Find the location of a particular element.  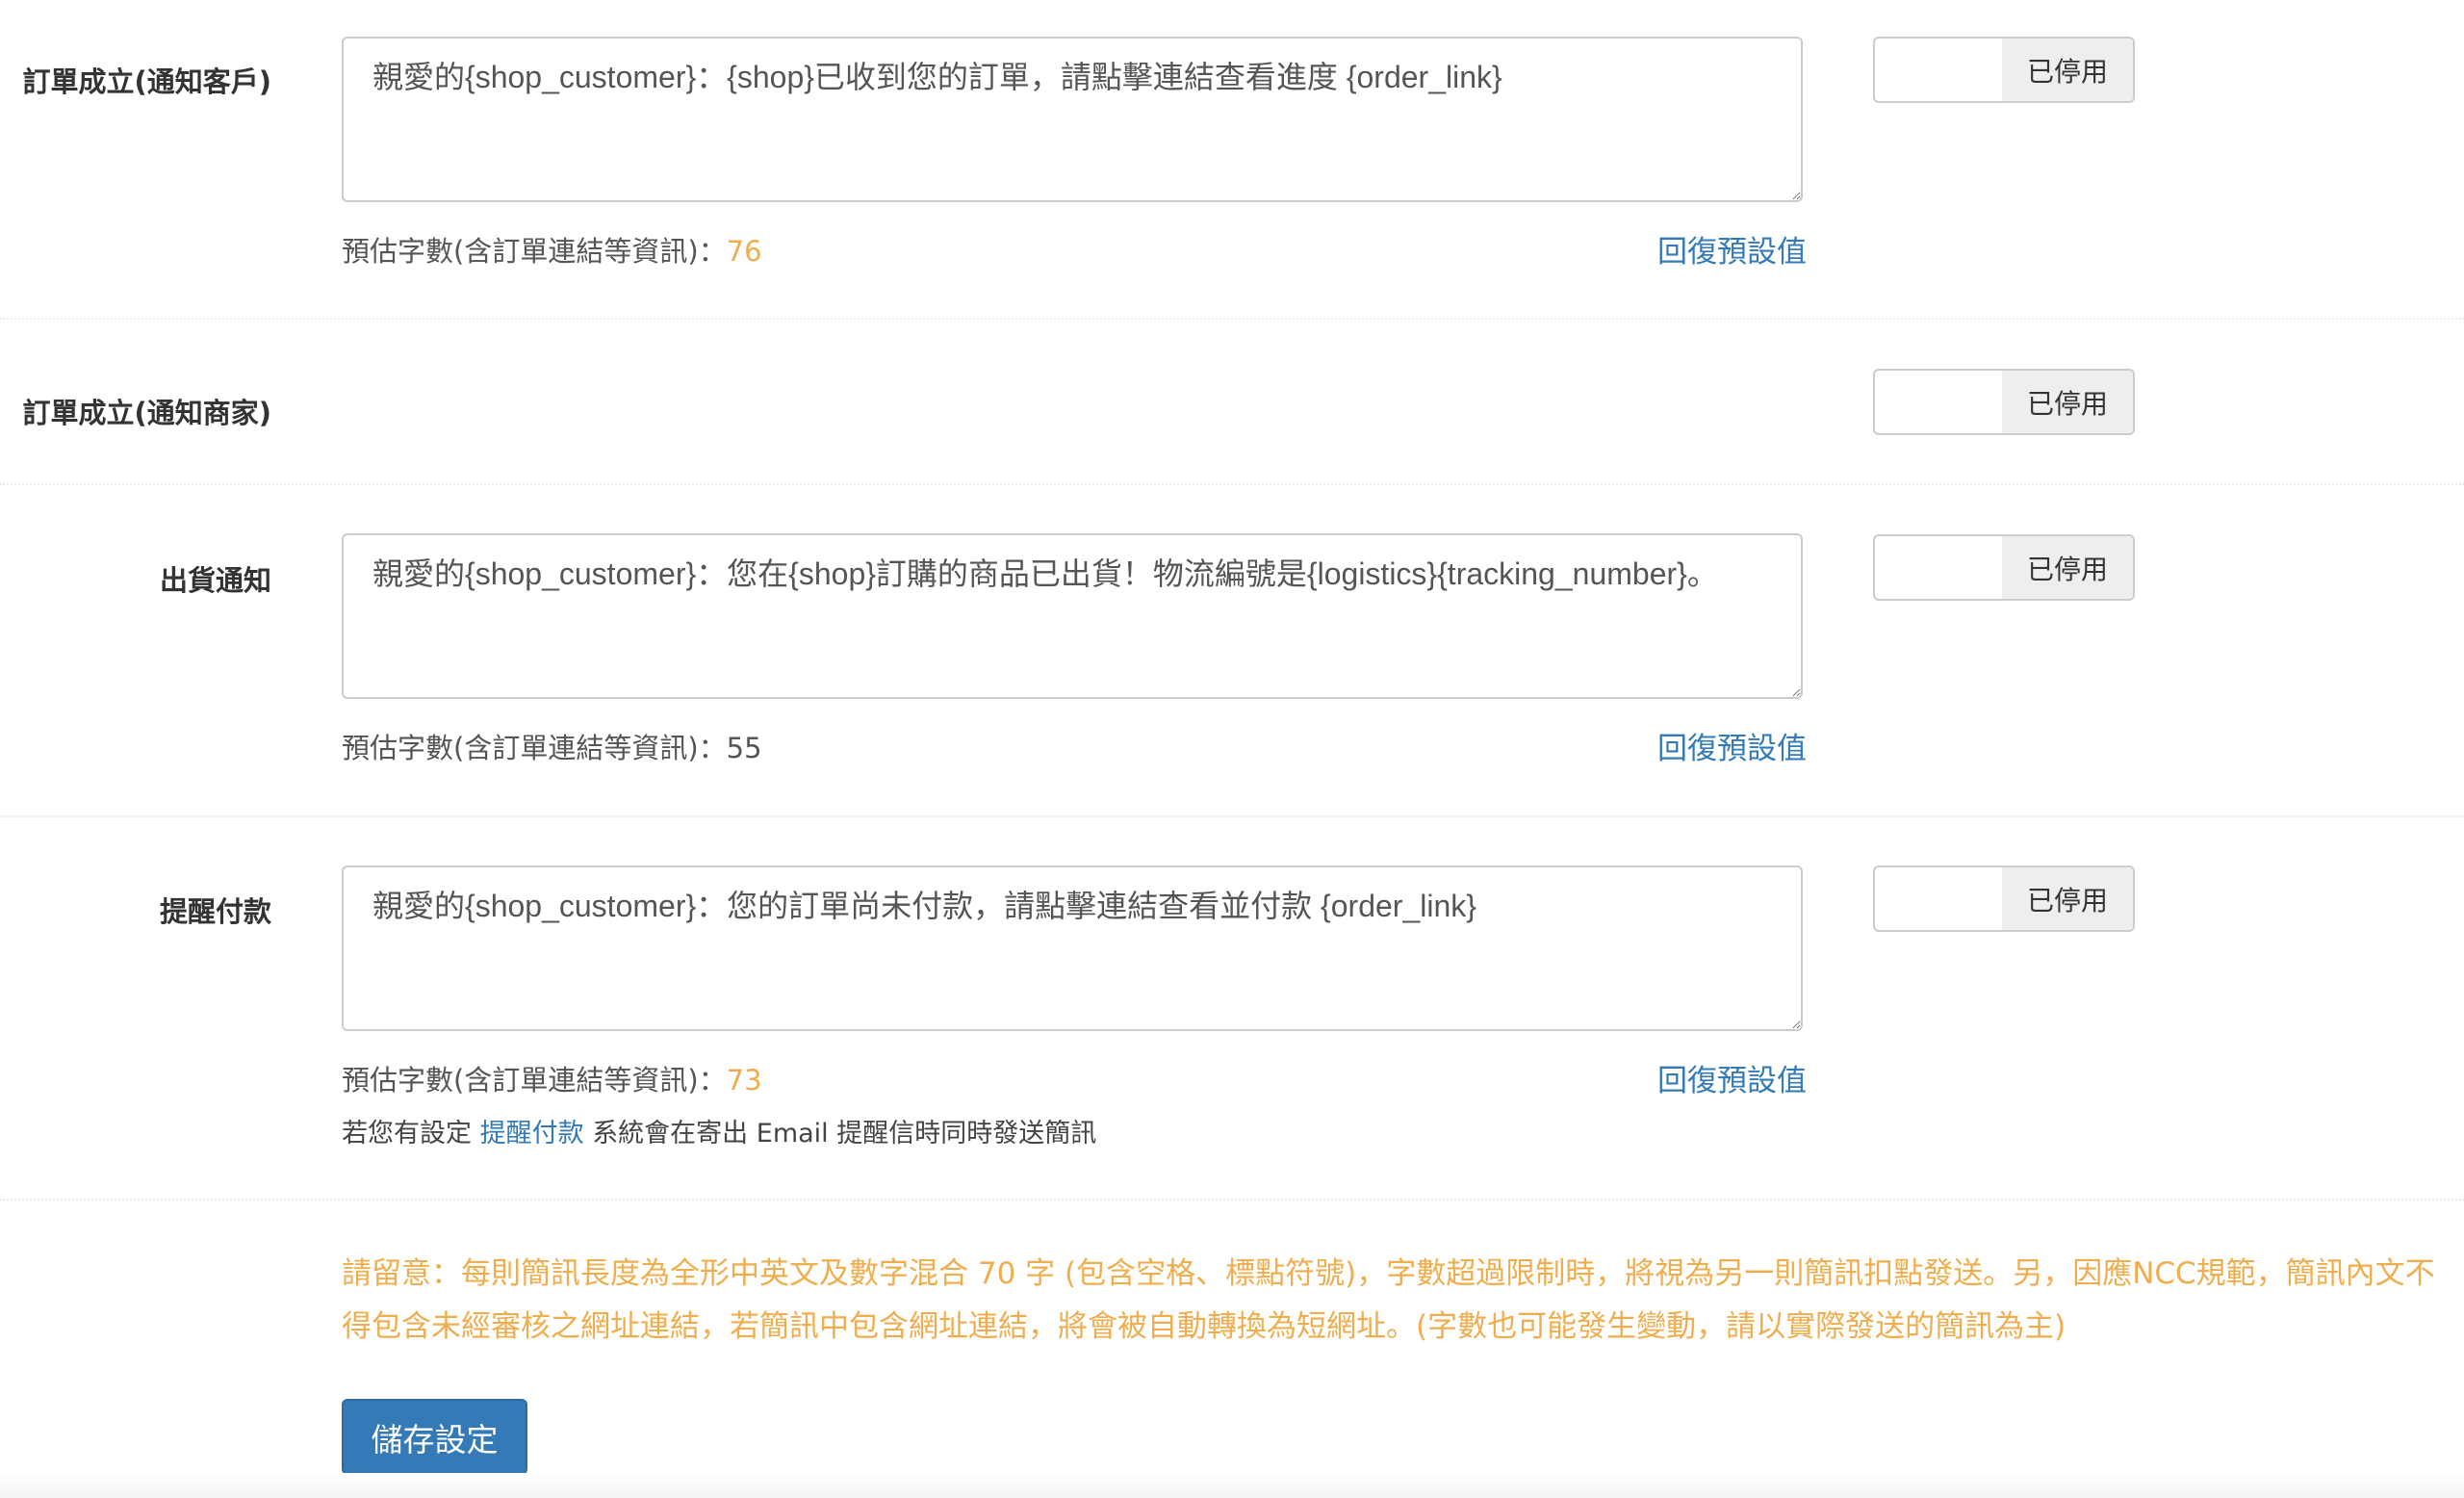

hint-text-before: 若您有設定 is located at coordinates (407, 1134).